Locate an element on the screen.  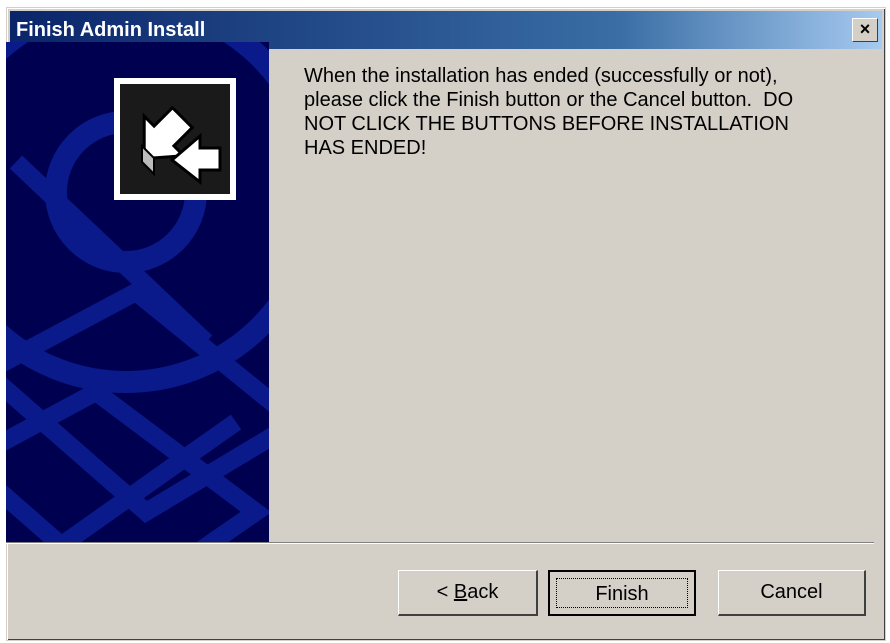
install-icon-frame is located at coordinates (175, 139).